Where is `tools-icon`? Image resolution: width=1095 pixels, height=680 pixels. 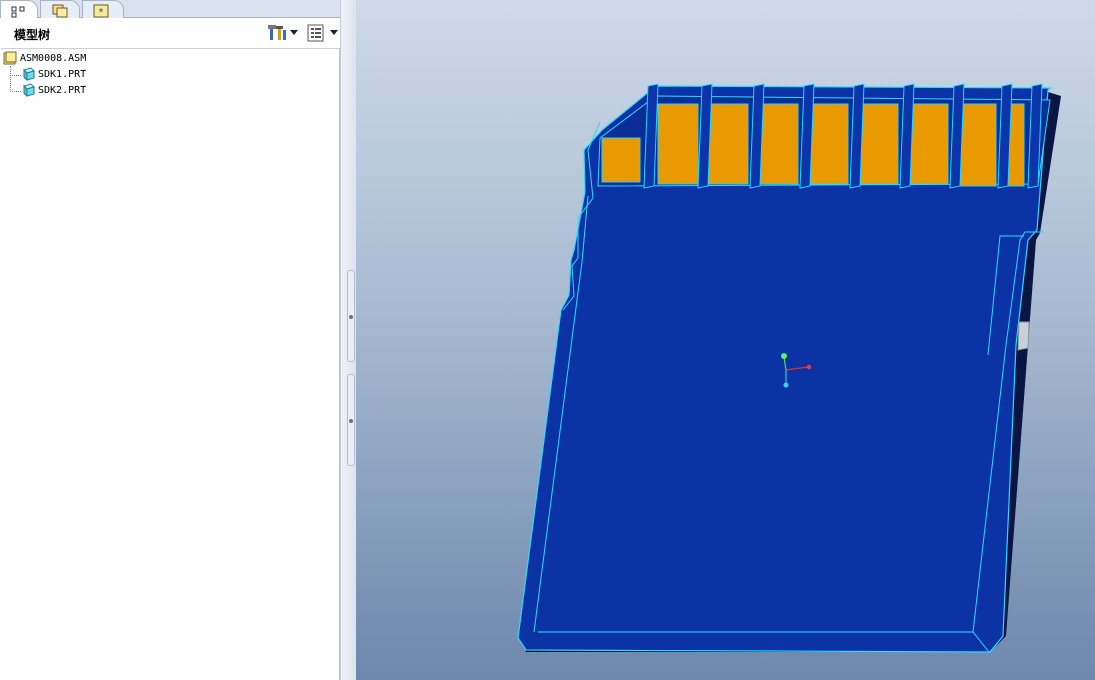 tools-icon is located at coordinates (278, 35).